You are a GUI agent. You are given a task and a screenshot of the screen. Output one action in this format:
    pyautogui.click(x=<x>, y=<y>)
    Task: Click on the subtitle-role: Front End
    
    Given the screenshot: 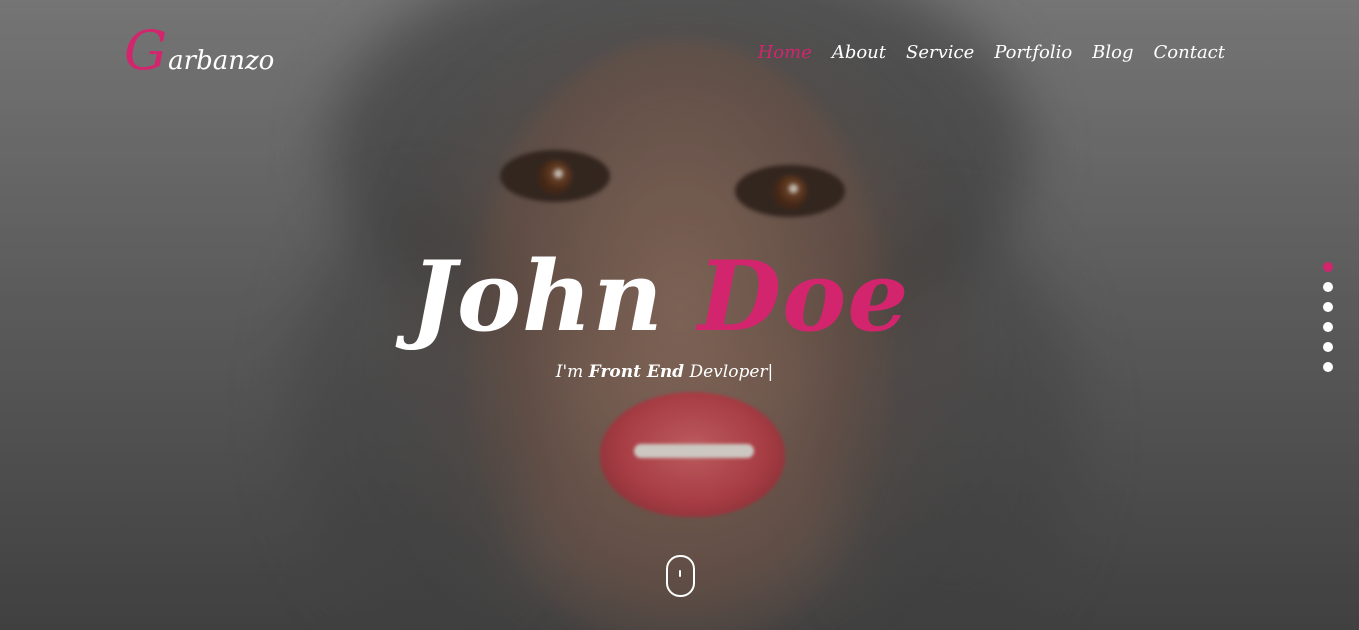 What is the action you would take?
    pyautogui.click(x=636, y=372)
    